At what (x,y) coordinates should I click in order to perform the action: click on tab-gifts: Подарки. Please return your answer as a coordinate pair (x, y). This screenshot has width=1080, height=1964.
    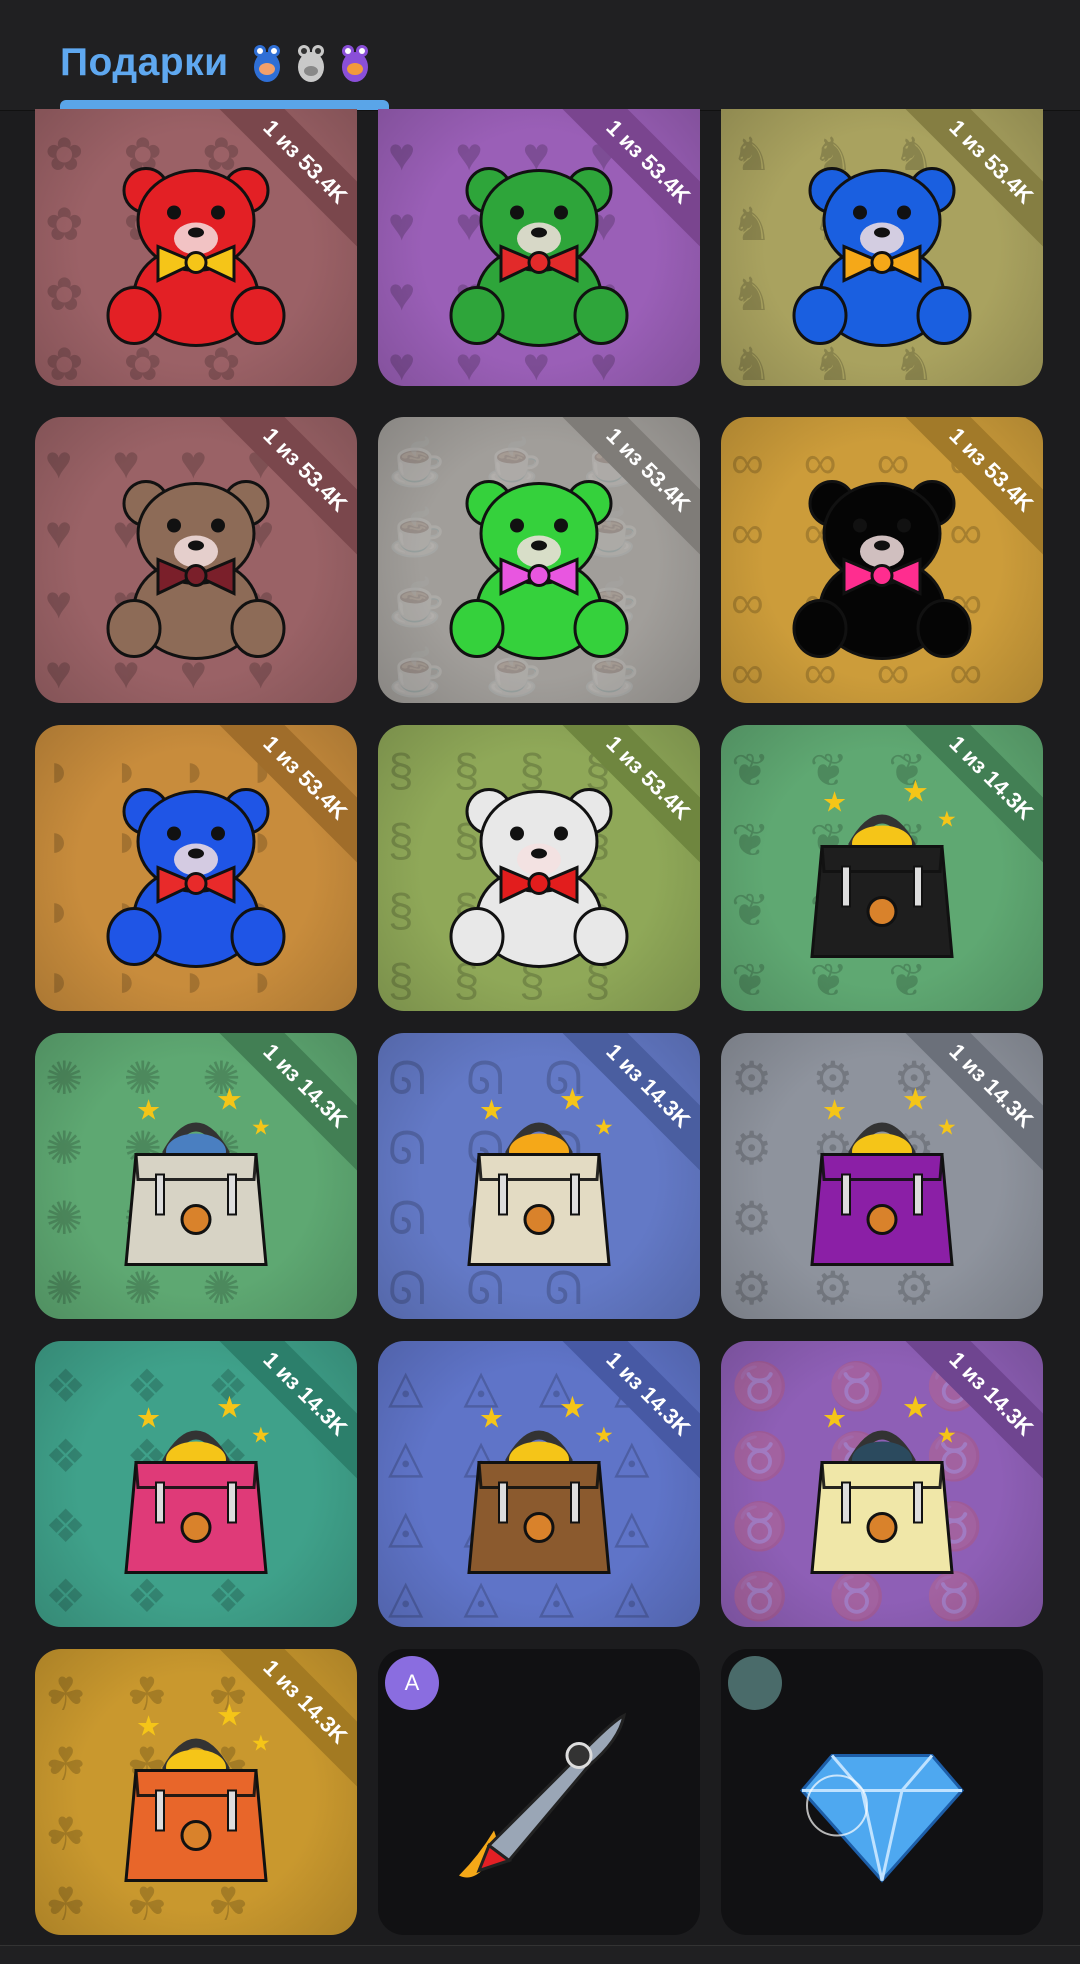
    Looking at the image, I should click on (217, 63).